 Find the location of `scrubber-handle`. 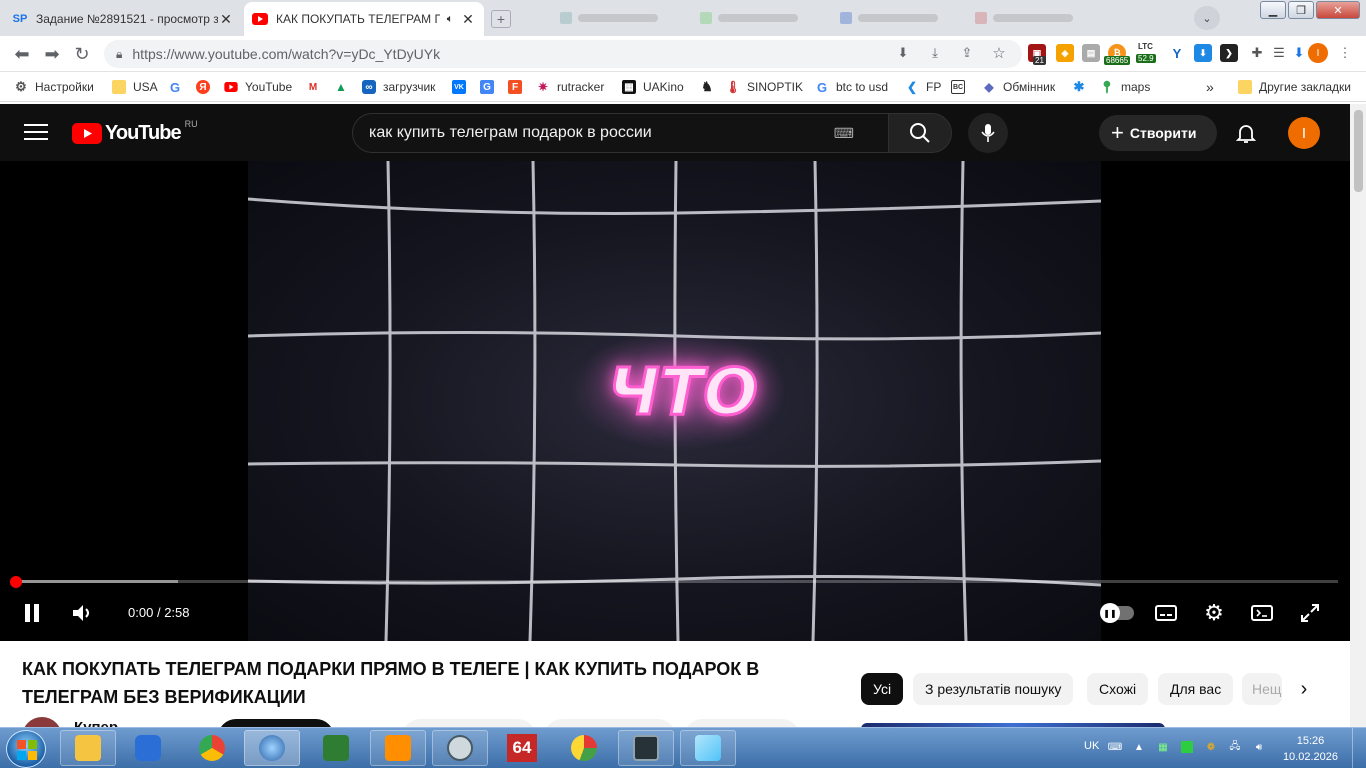

scrubber-handle is located at coordinates (16, 582).